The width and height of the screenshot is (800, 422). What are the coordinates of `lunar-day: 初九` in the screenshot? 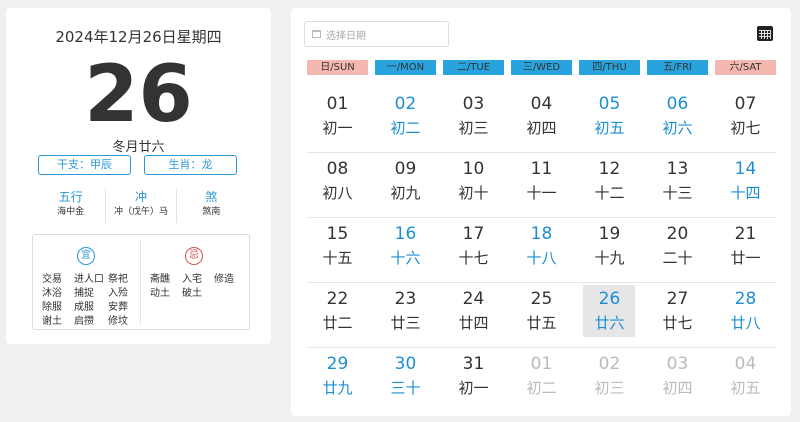 It's located at (405, 193).